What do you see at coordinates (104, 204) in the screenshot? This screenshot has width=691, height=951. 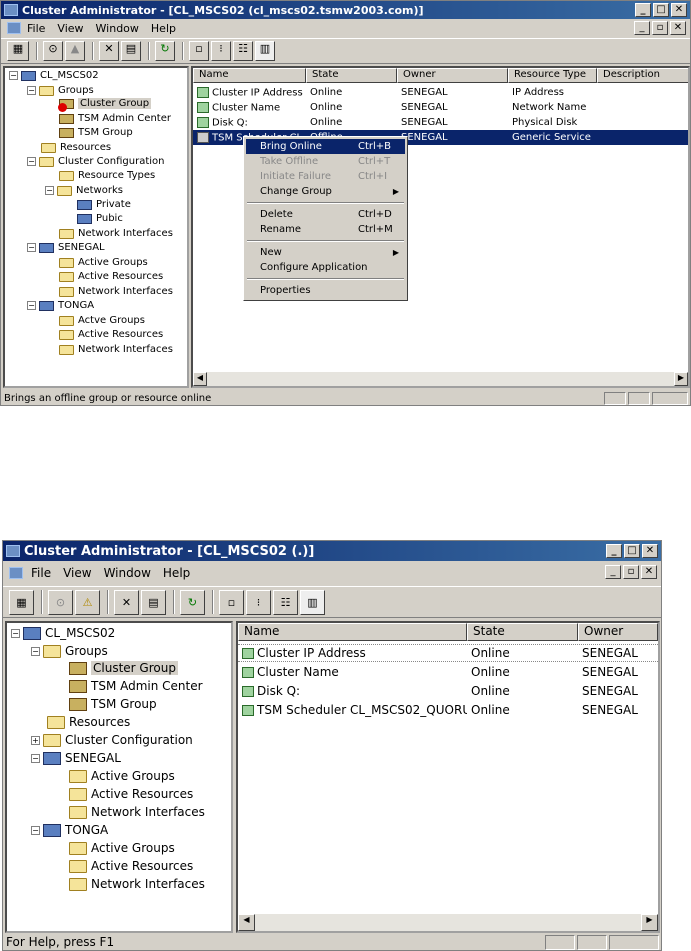 I see `tree-private: Private` at bounding box center [104, 204].